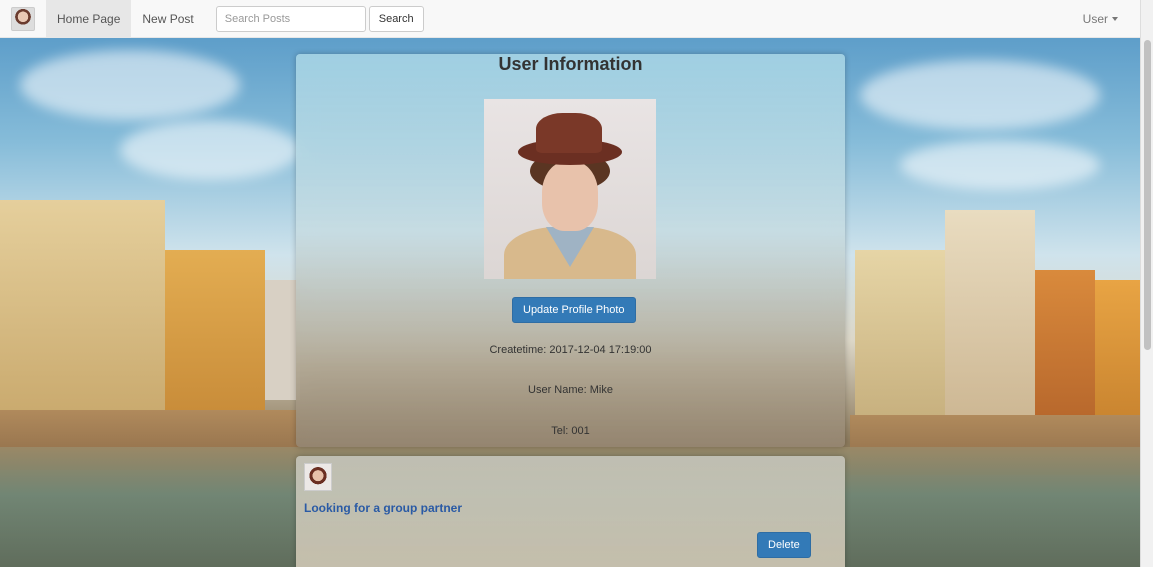  I want to click on post-card: Looking for a group partner Delete, so click(570, 511).